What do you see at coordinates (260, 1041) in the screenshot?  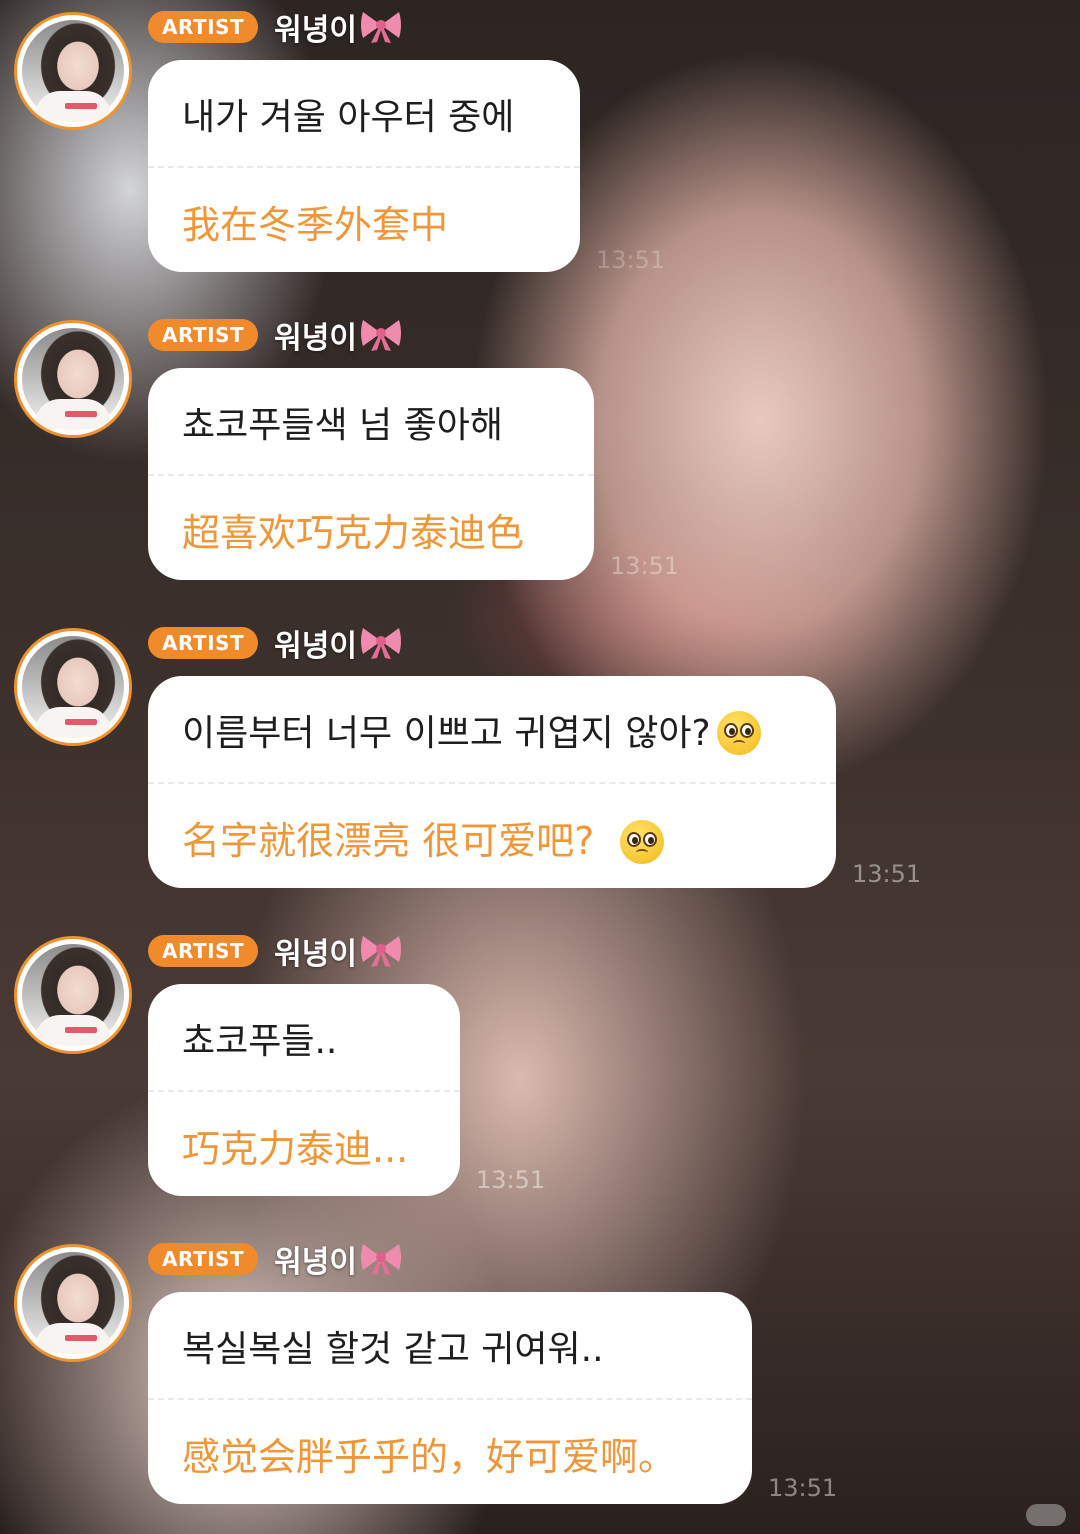 I see `korean-text: 쵸코푸들..` at bounding box center [260, 1041].